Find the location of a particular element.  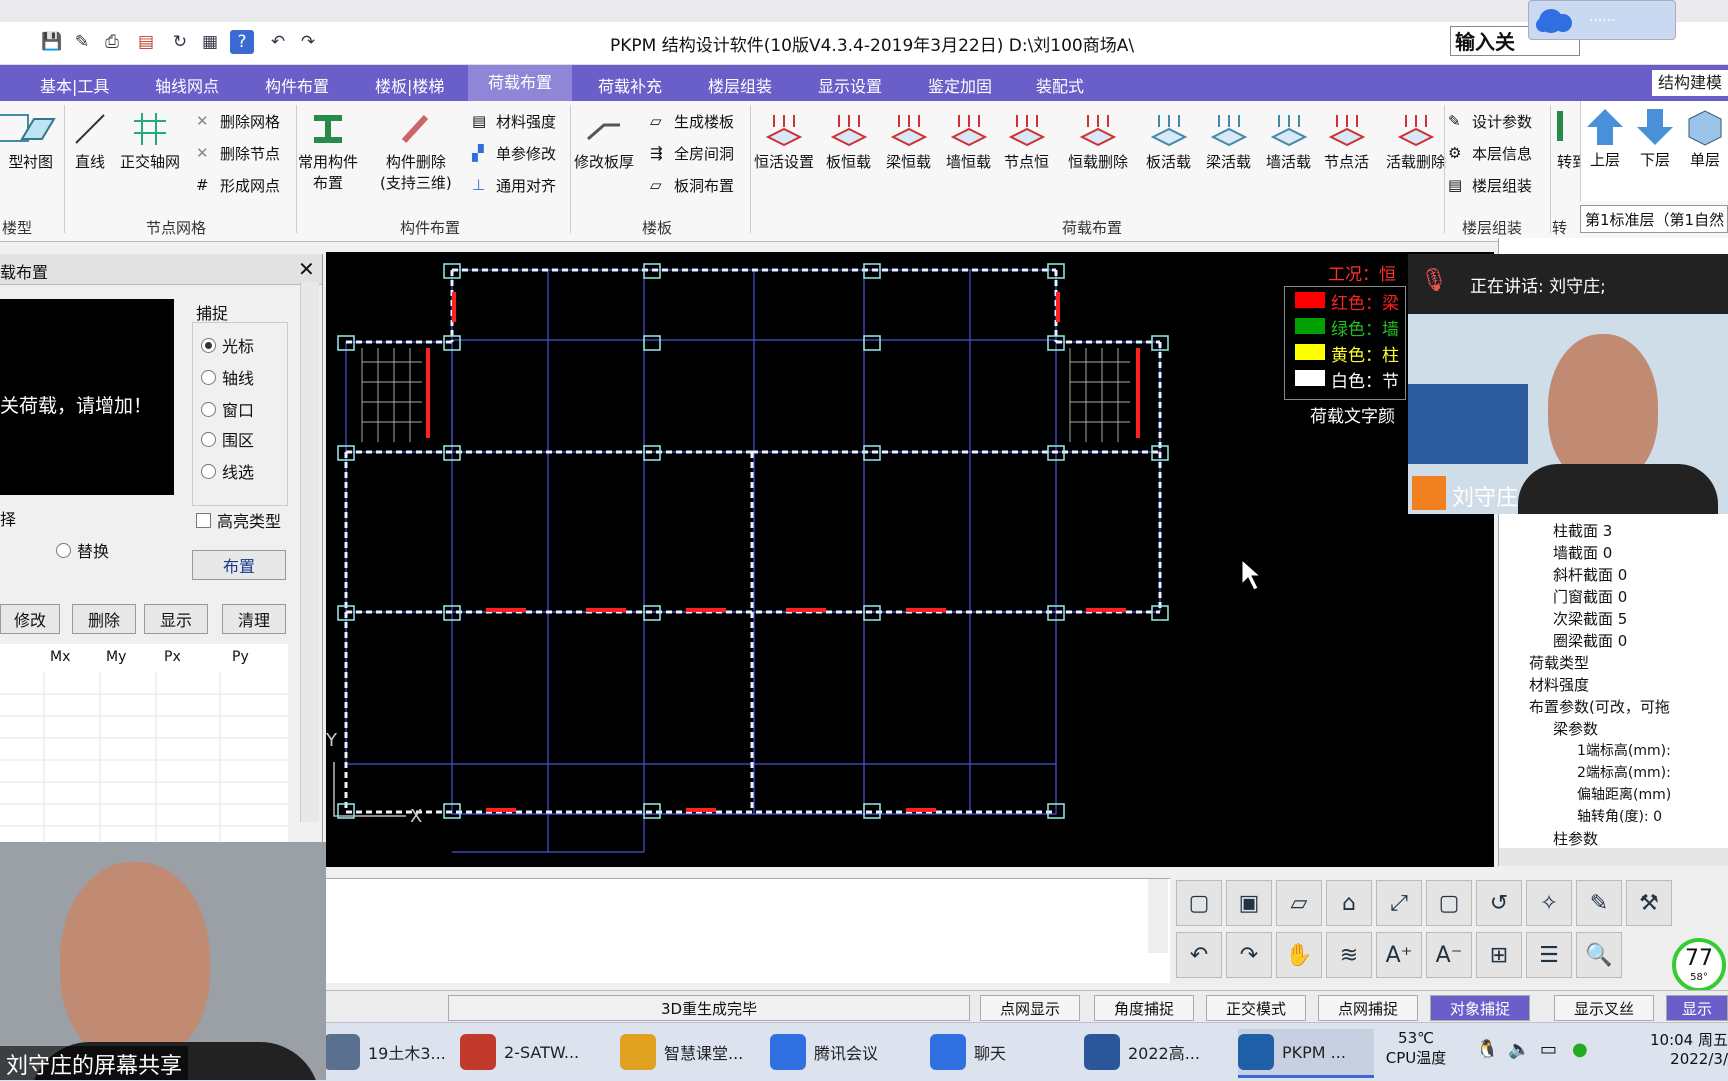

design-params-button: ✎ 设计参数 is located at coordinates (1490, 121).